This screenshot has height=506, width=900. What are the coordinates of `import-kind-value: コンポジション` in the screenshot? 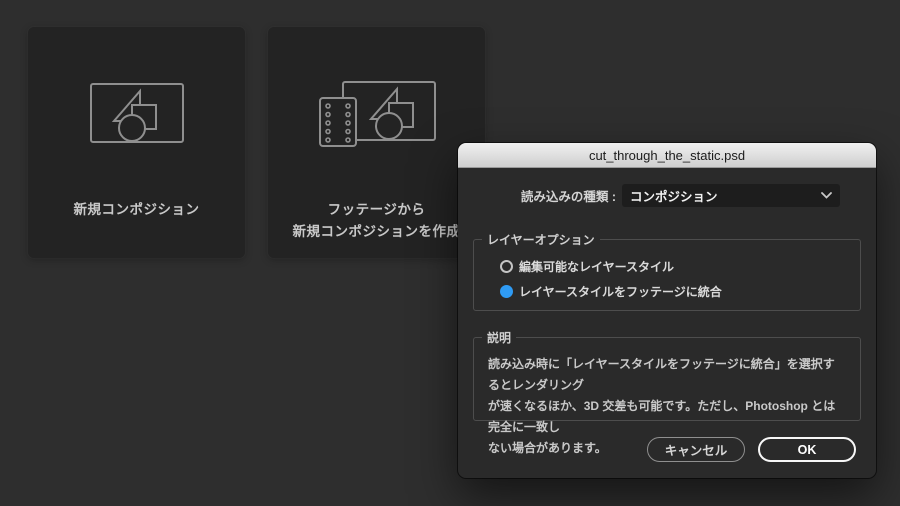 It's located at (674, 197).